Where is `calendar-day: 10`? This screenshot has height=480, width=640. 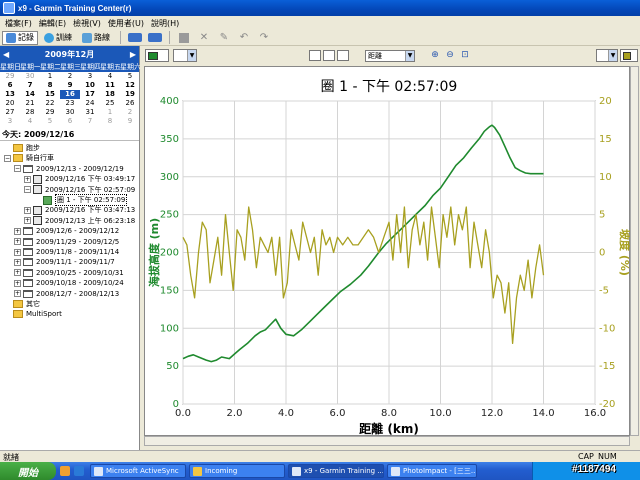
calendar-day: 10 is located at coordinates (90, 85).